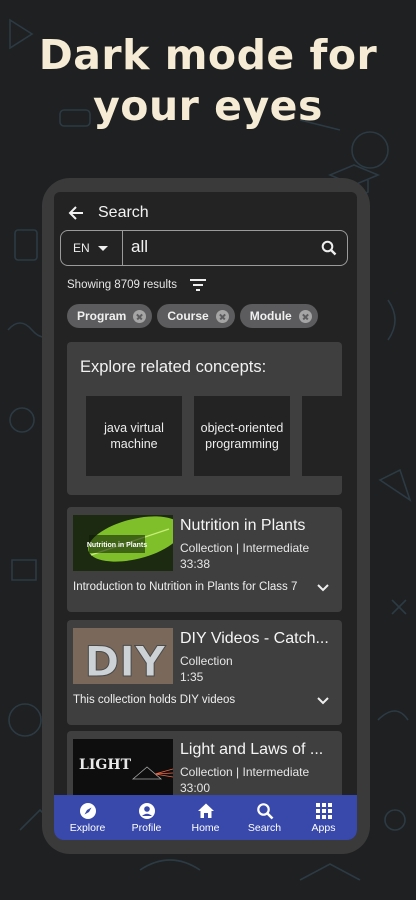  I want to click on chip-program: Program, so click(110, 316).